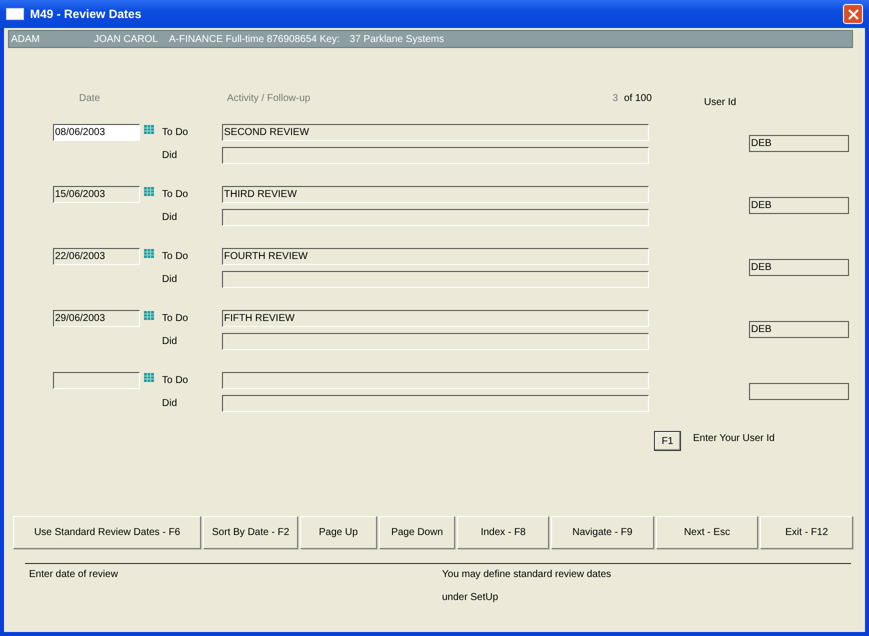 This screenshot has width=869, height=636. Describe the element at coordinates (90, 98) in the screenshot. I see `column-header: Date` at that location.